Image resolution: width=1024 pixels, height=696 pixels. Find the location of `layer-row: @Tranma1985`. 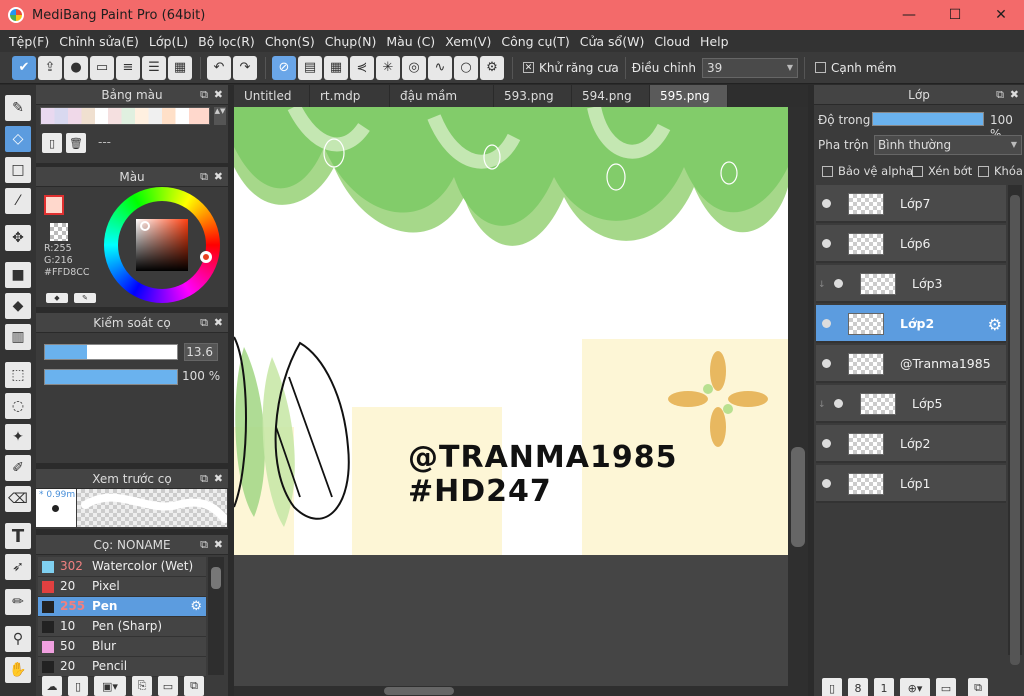

layer-row: @Tranma1985 is located at coordinates (911, 364).